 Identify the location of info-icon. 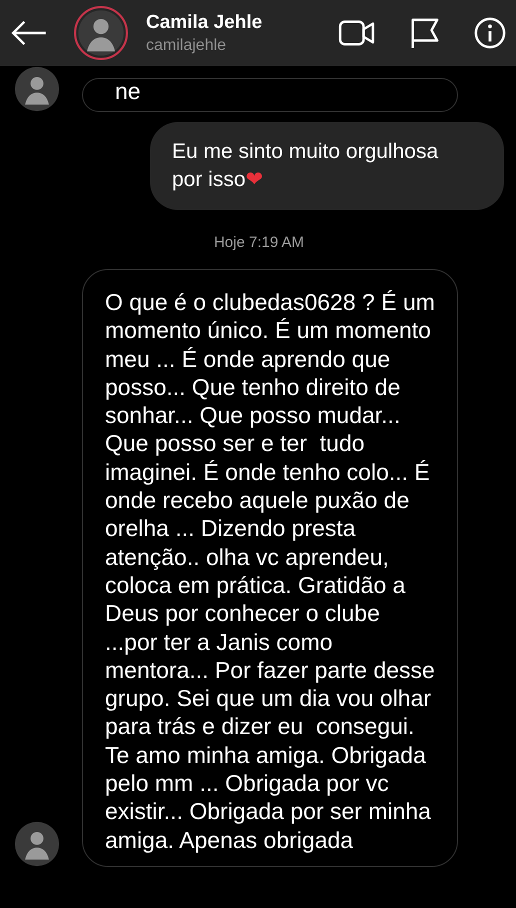
(490, 33).